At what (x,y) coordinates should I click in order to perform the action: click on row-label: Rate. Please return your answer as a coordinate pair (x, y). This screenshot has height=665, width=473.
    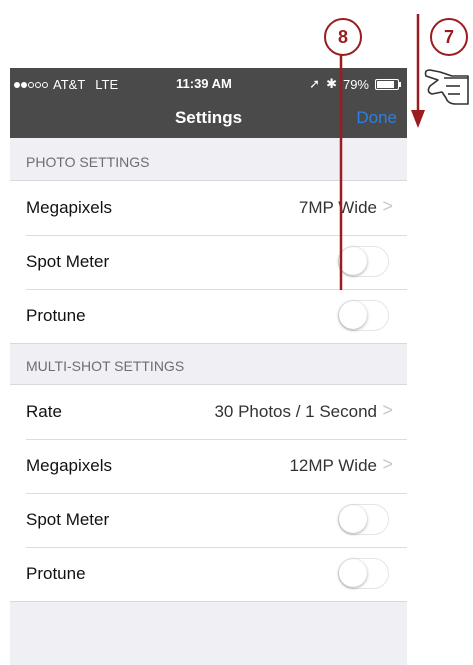
    Looking at the image, I should click on (44, 411).